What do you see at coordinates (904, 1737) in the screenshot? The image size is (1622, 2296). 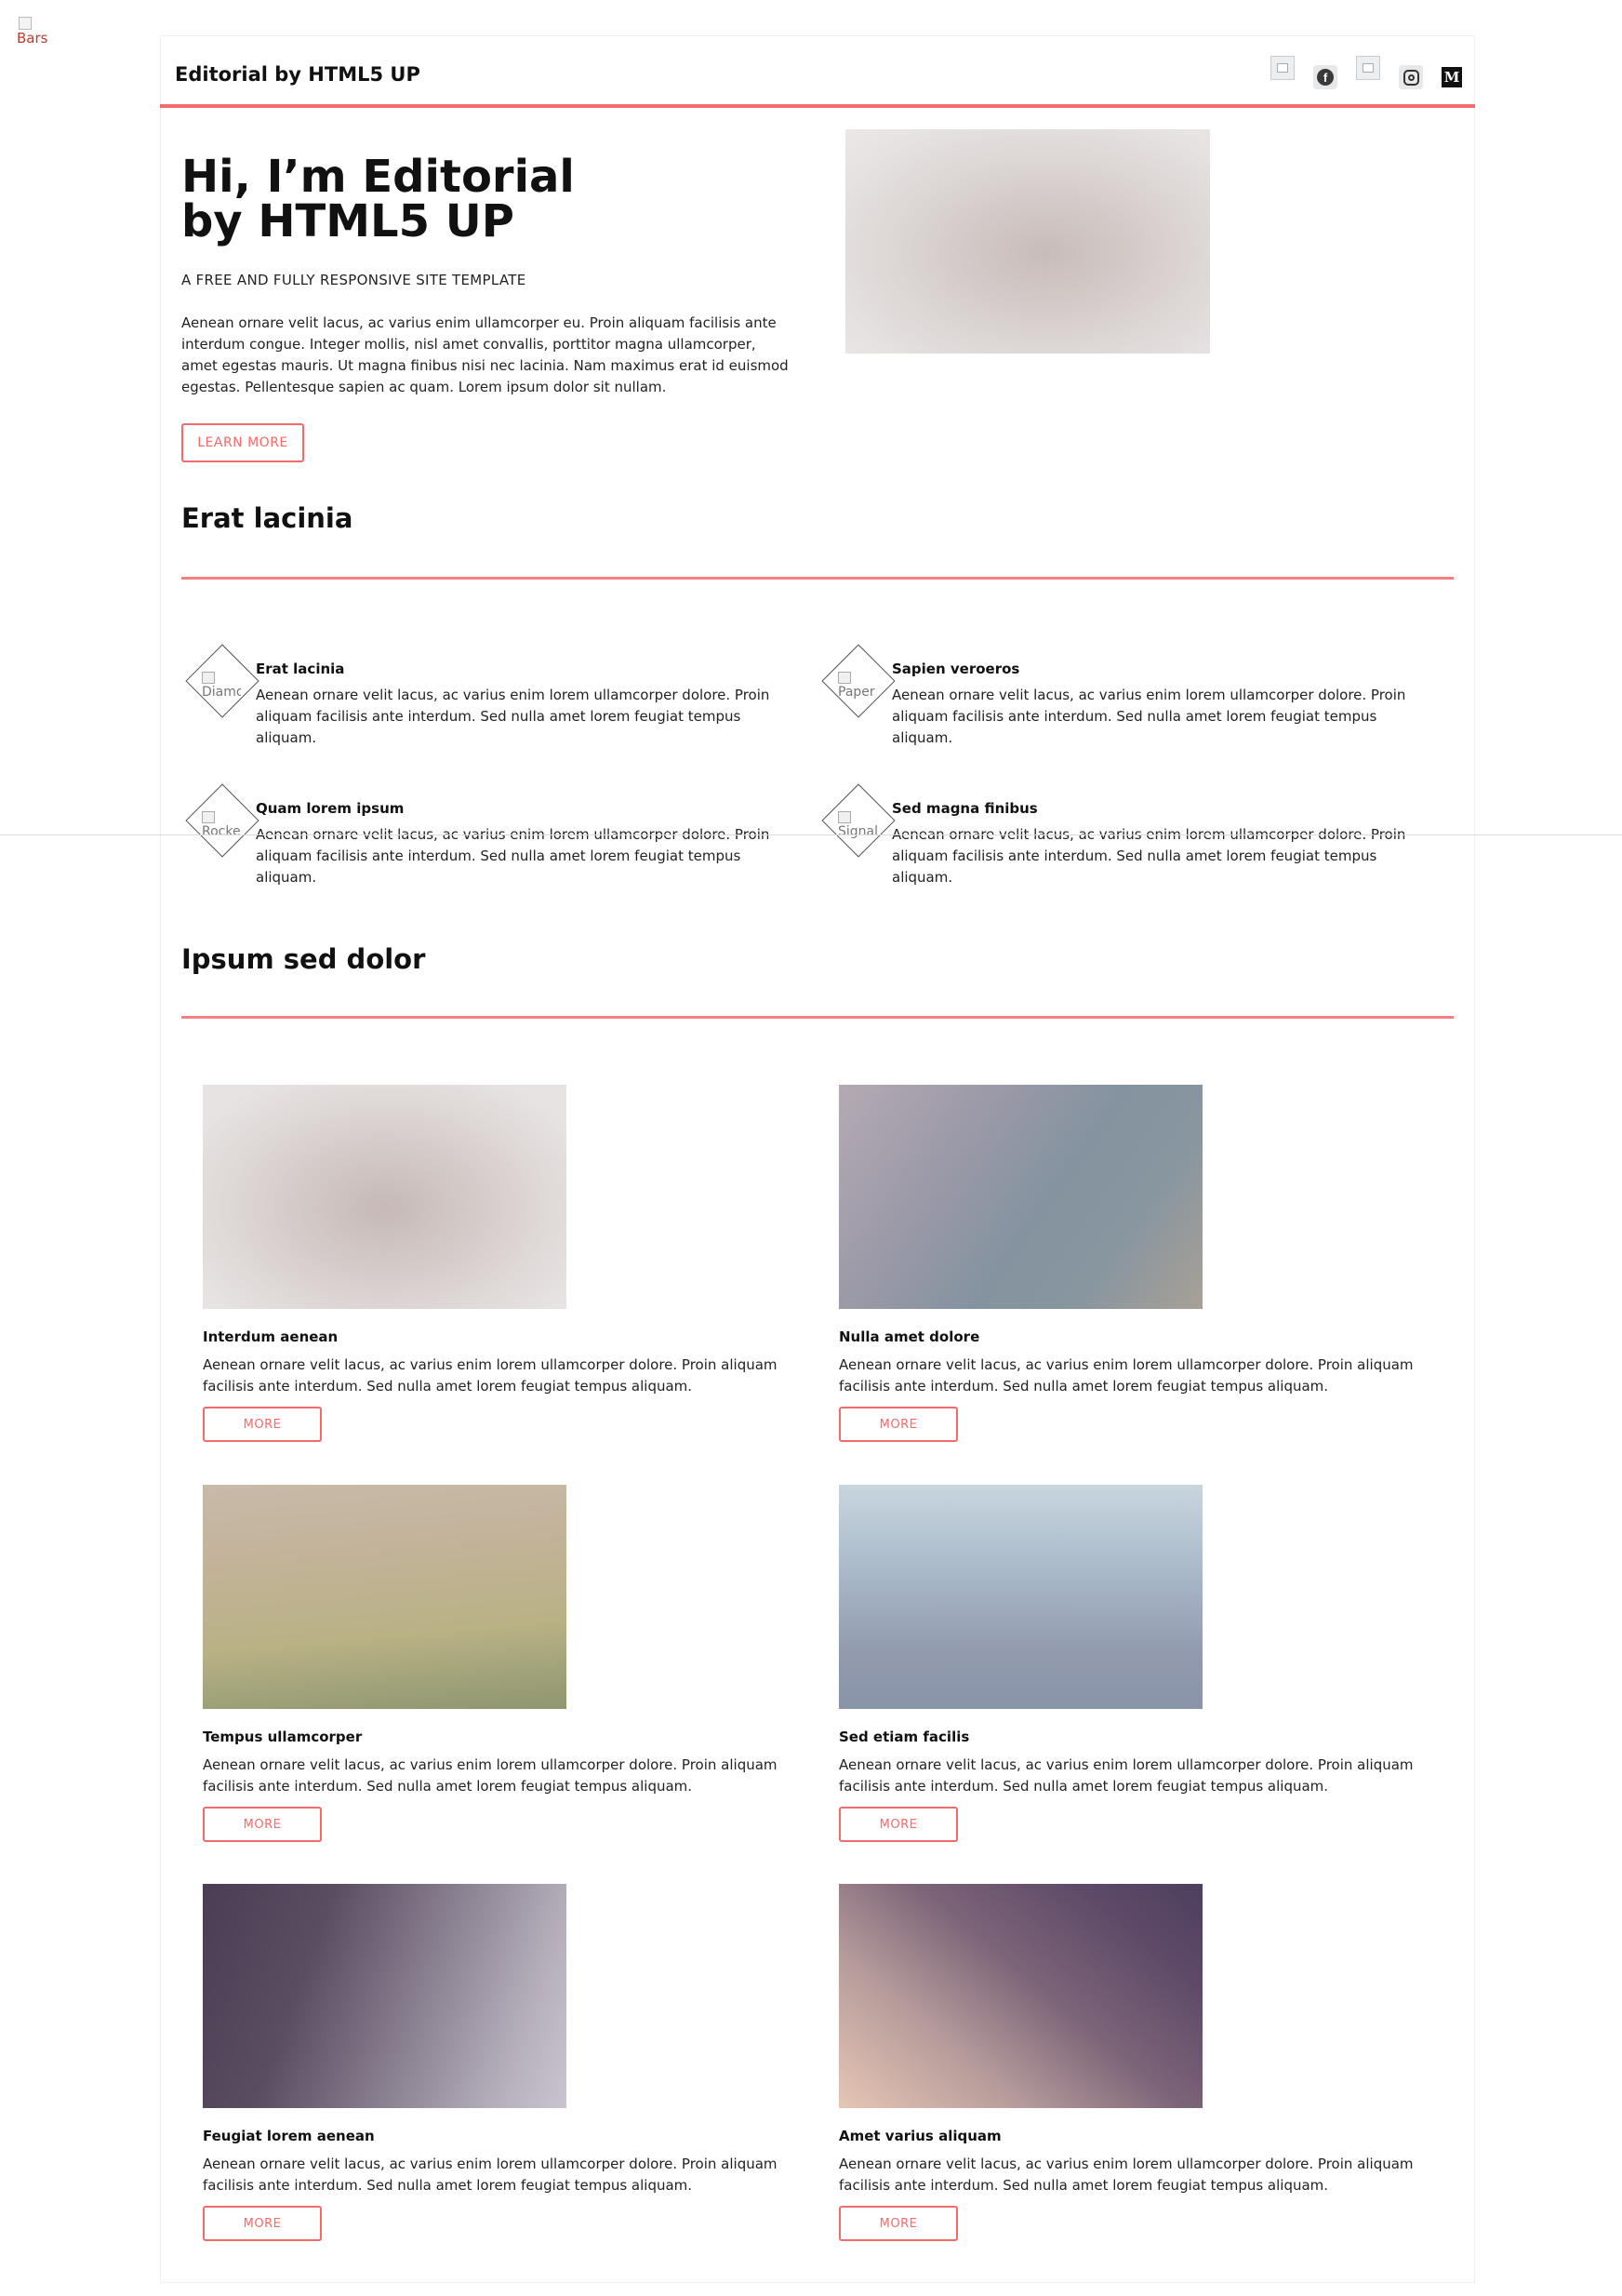 I see `post-title: Sed etiam facilis` at bounding box center [904, 1737].